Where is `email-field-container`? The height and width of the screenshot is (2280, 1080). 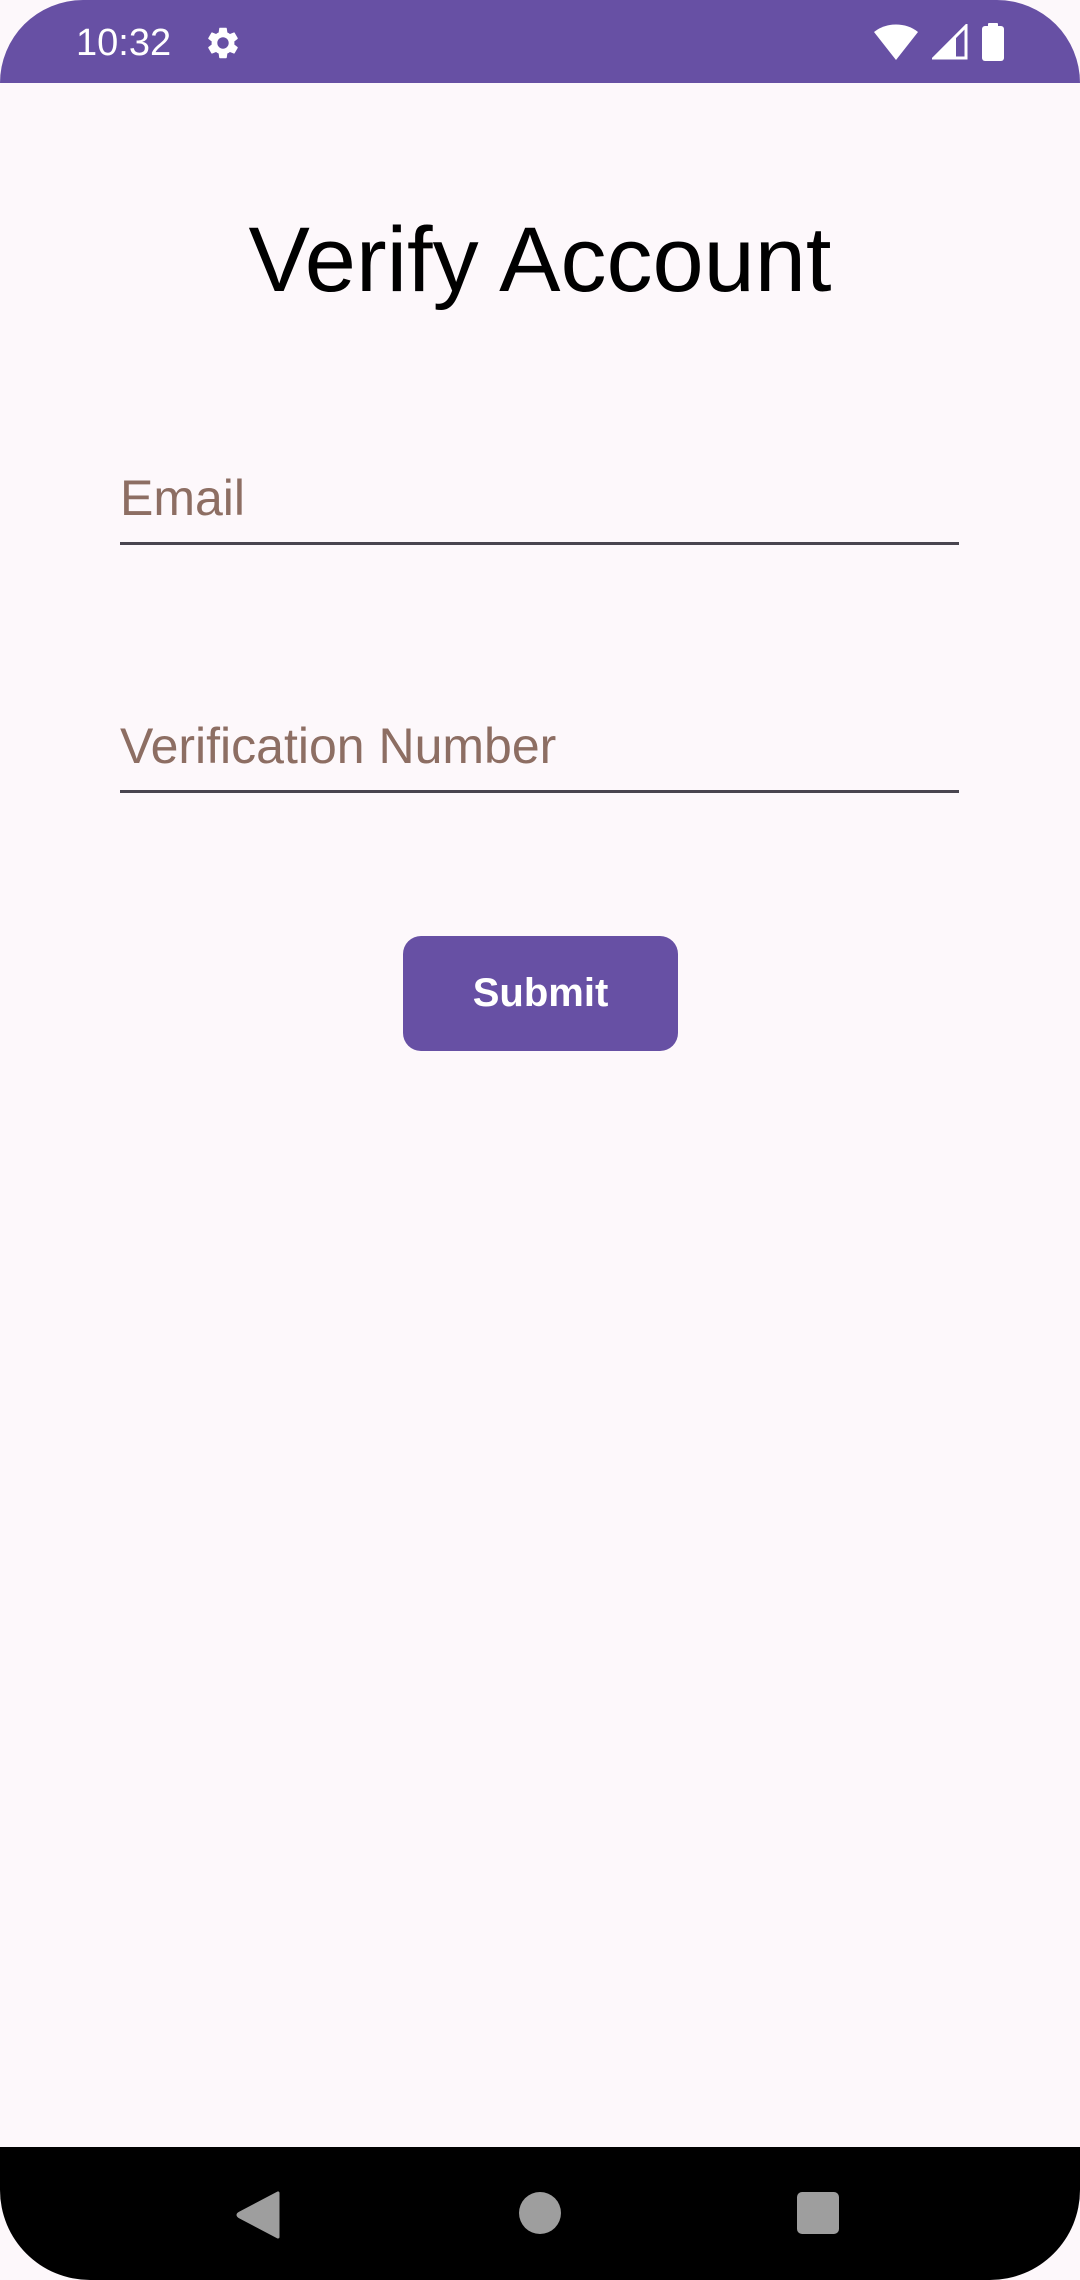 email-field-container is located at coordinates (539, 500).